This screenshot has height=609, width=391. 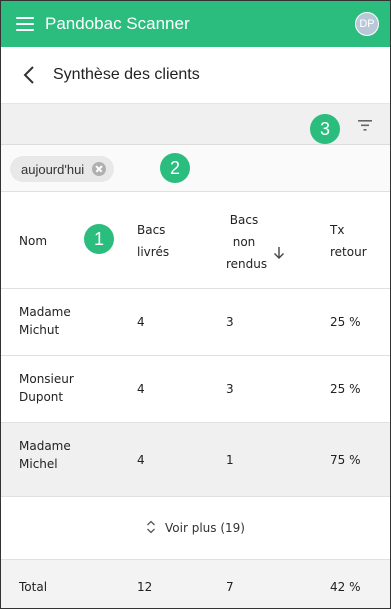 What do you see at coordinates (230, 460) in the screenshot?
I see `cell-bacs-non-rendus: 1` at bounding box center [230, 460].